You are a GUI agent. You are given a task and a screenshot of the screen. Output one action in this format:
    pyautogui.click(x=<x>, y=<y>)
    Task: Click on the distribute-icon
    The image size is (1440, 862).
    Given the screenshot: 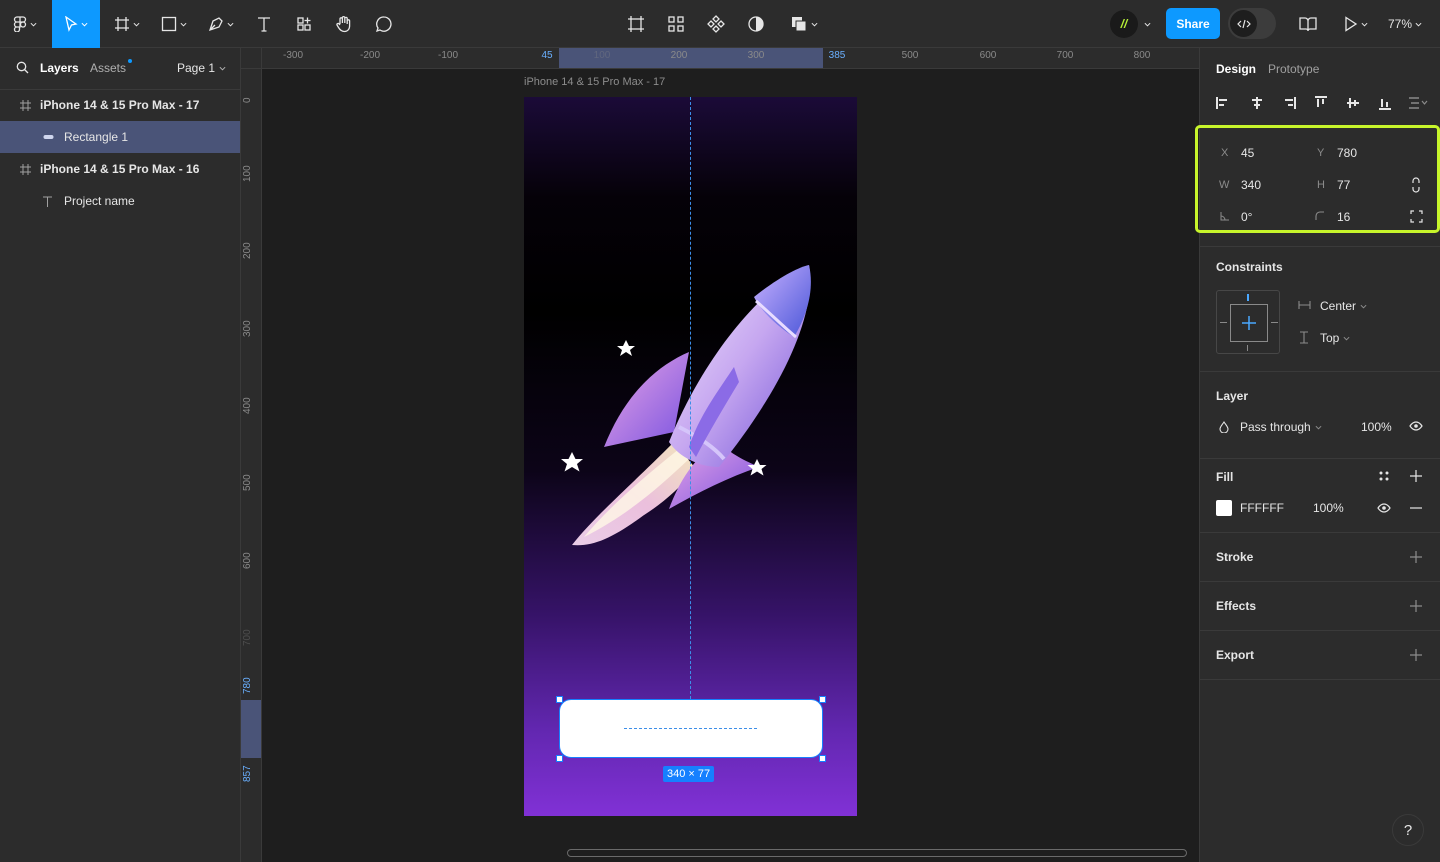 What is the action you would take?
    pyautogui.click(x=1418, y=103)
    